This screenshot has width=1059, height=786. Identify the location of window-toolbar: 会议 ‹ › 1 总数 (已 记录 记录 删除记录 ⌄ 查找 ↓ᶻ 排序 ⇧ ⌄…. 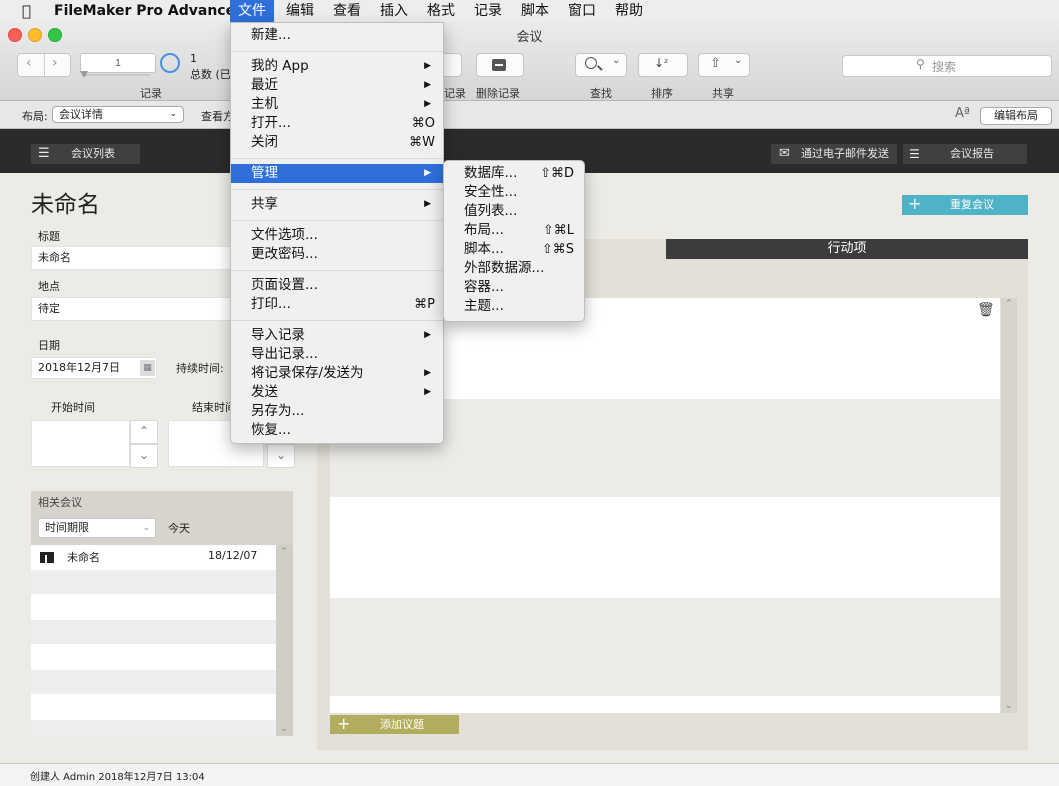
(529, 61).